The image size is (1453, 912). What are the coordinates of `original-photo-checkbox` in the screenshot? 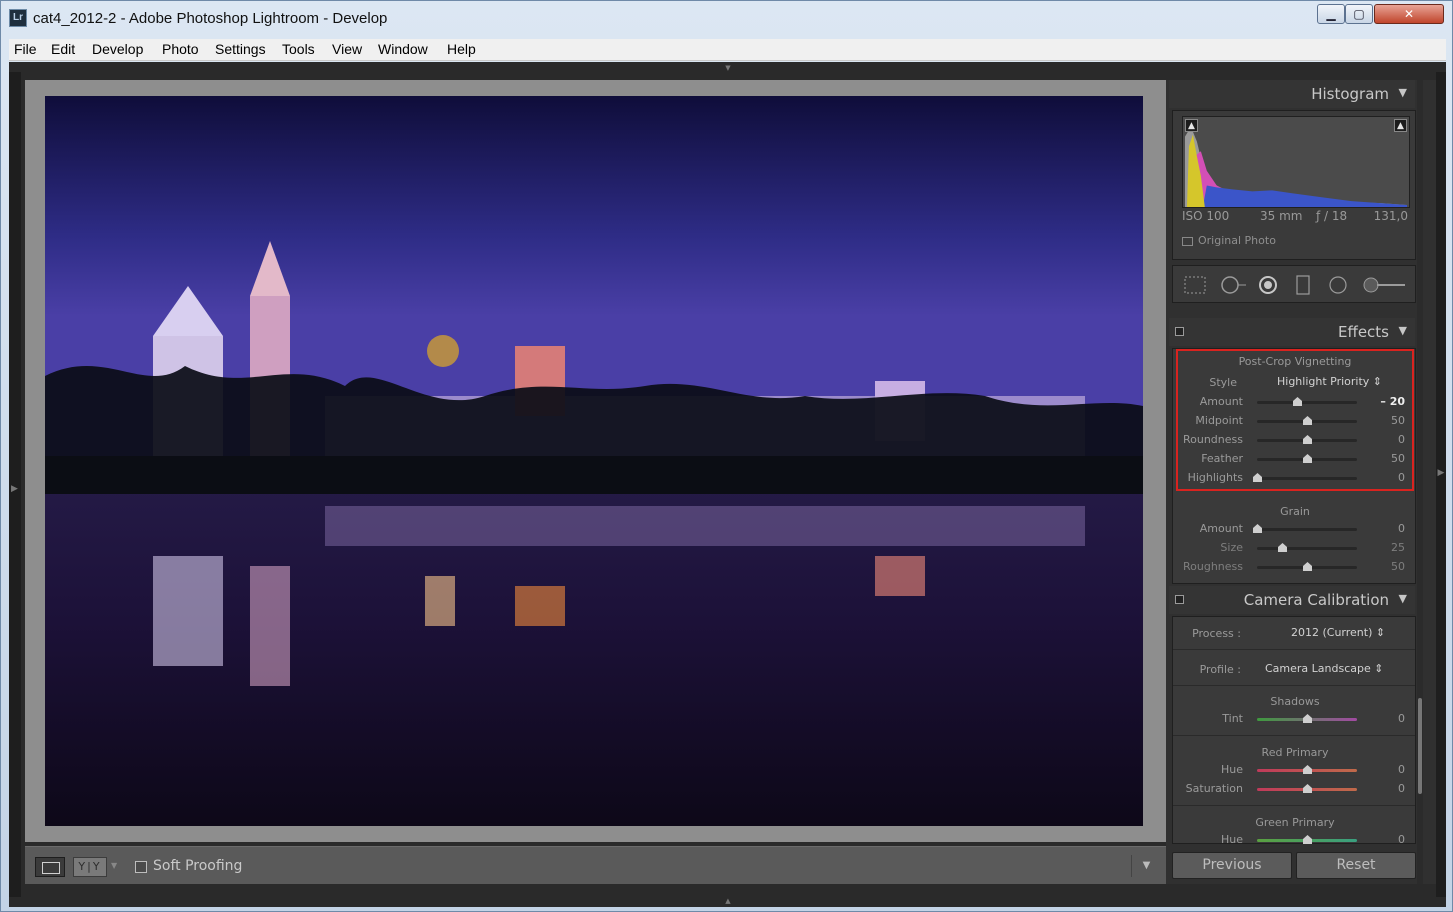 It's located at (1187, 241).